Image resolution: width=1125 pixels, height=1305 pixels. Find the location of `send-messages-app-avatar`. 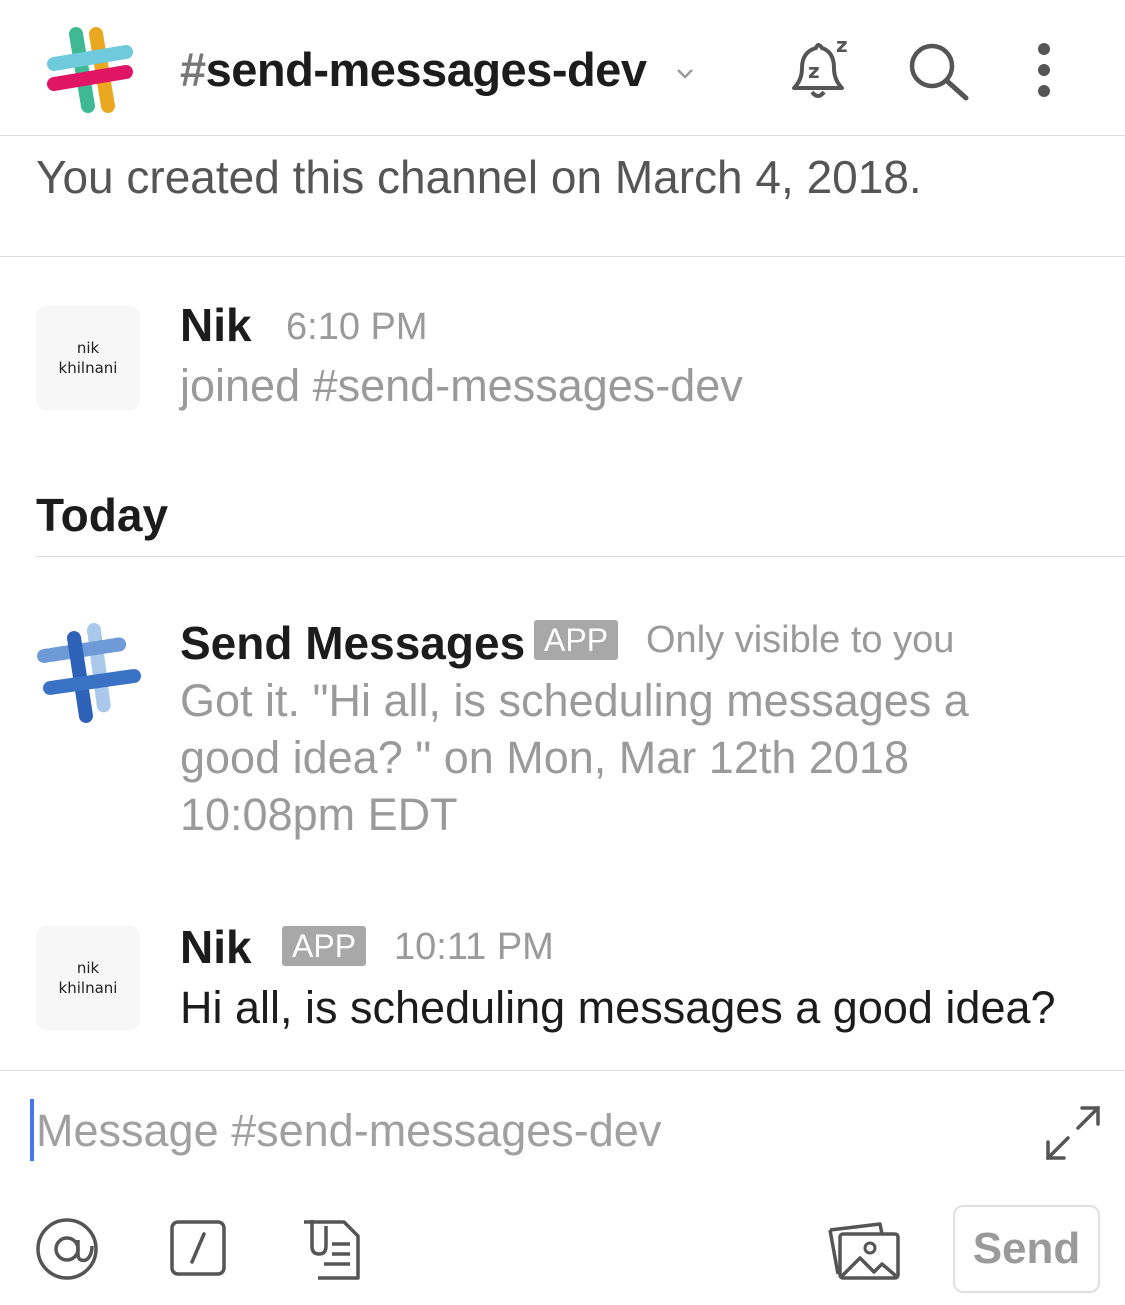

send-messages-app-avatar is located at coordinates (89, 675).